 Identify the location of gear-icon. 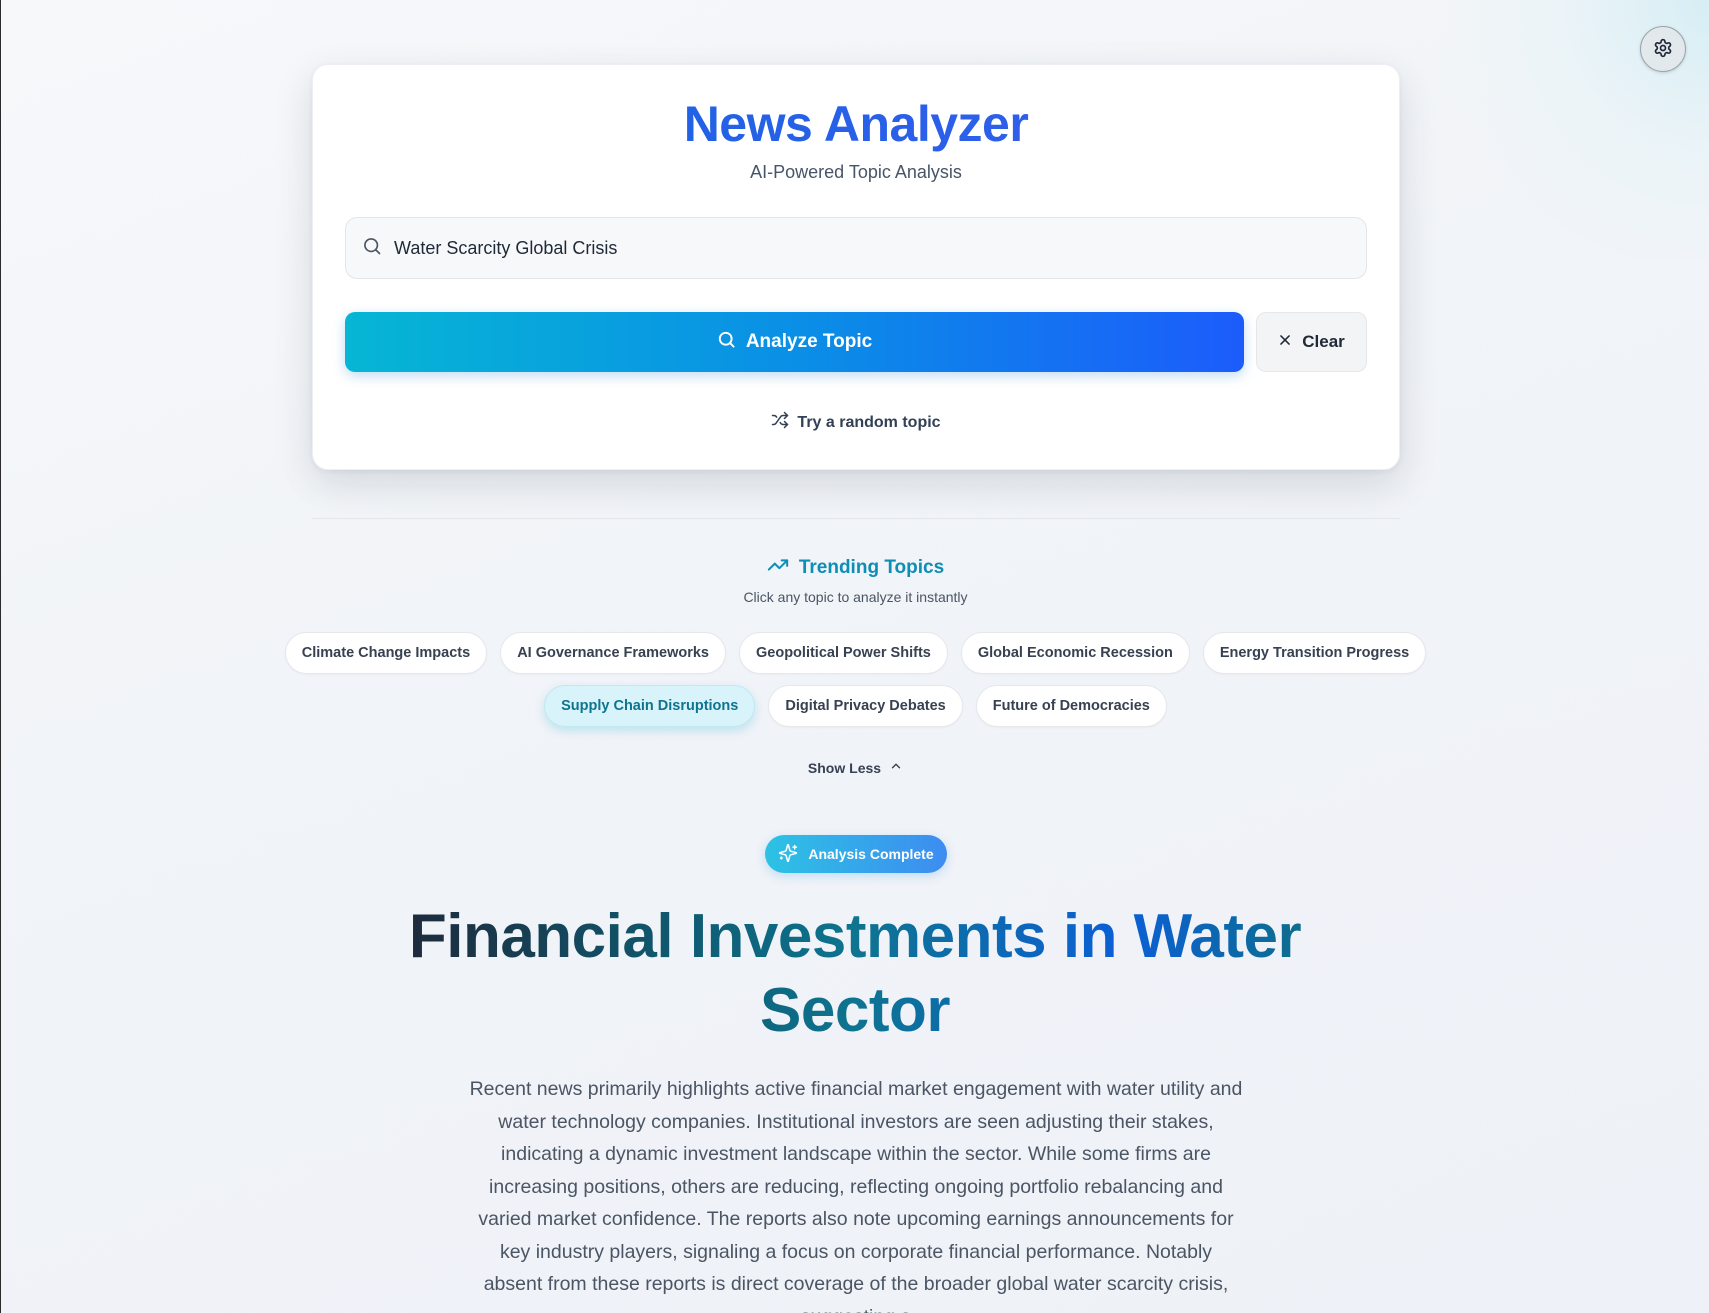
(1663, 49).